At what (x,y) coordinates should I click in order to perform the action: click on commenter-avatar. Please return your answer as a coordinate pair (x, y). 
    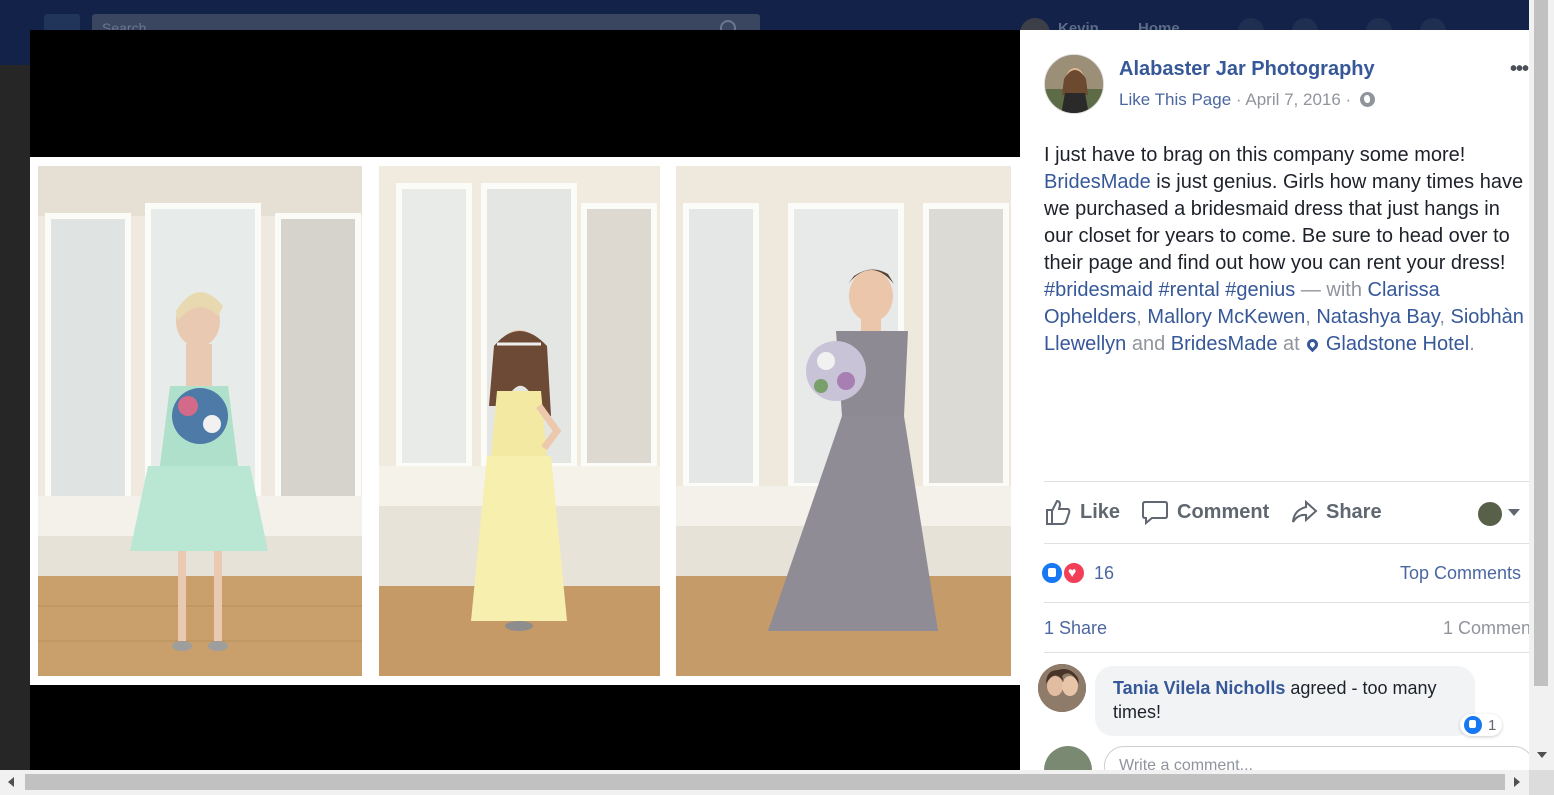
    Looking at the image, I should click on (1062, 688).